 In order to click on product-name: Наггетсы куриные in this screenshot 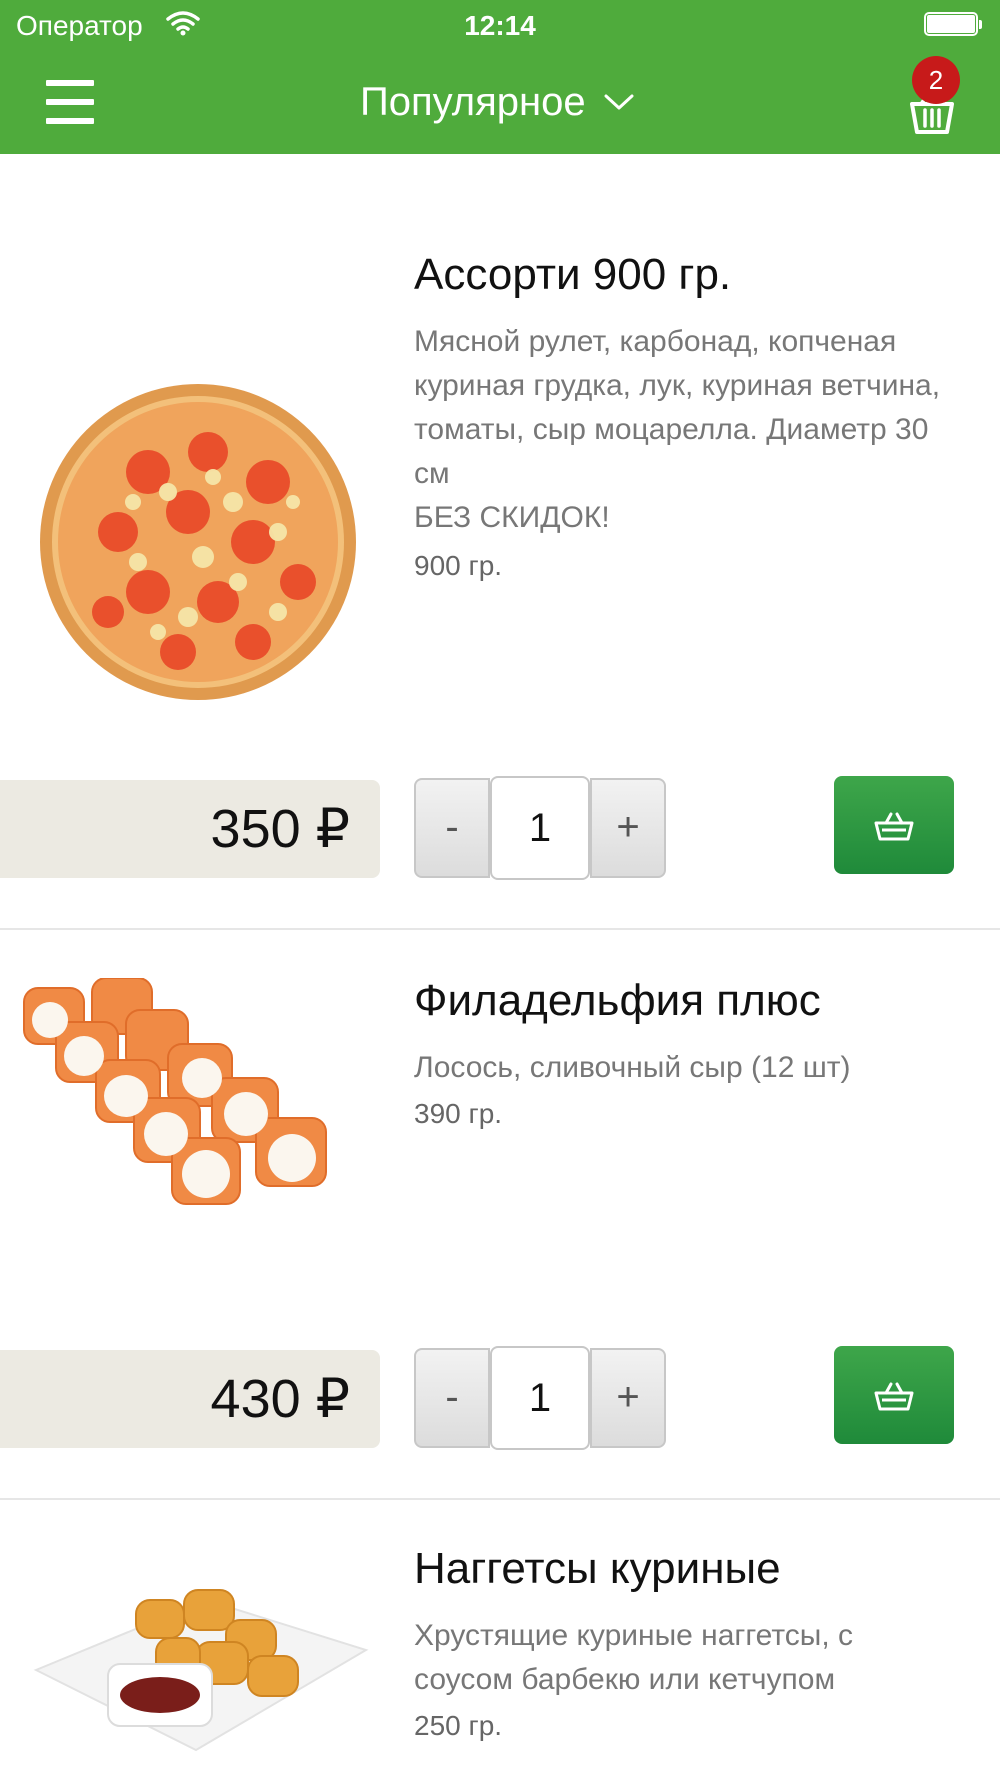, I will do `click(597, 1568)`.